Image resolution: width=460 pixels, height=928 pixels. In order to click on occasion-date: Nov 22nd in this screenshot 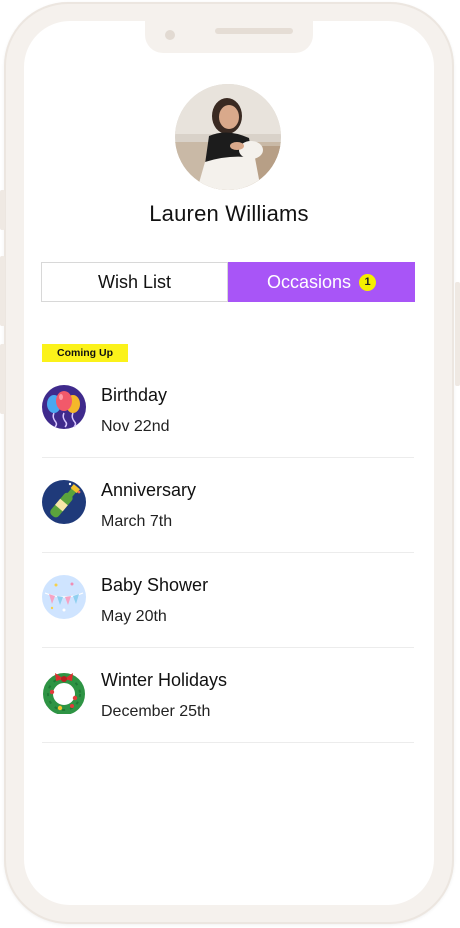, I will do `click(135, 426)`.